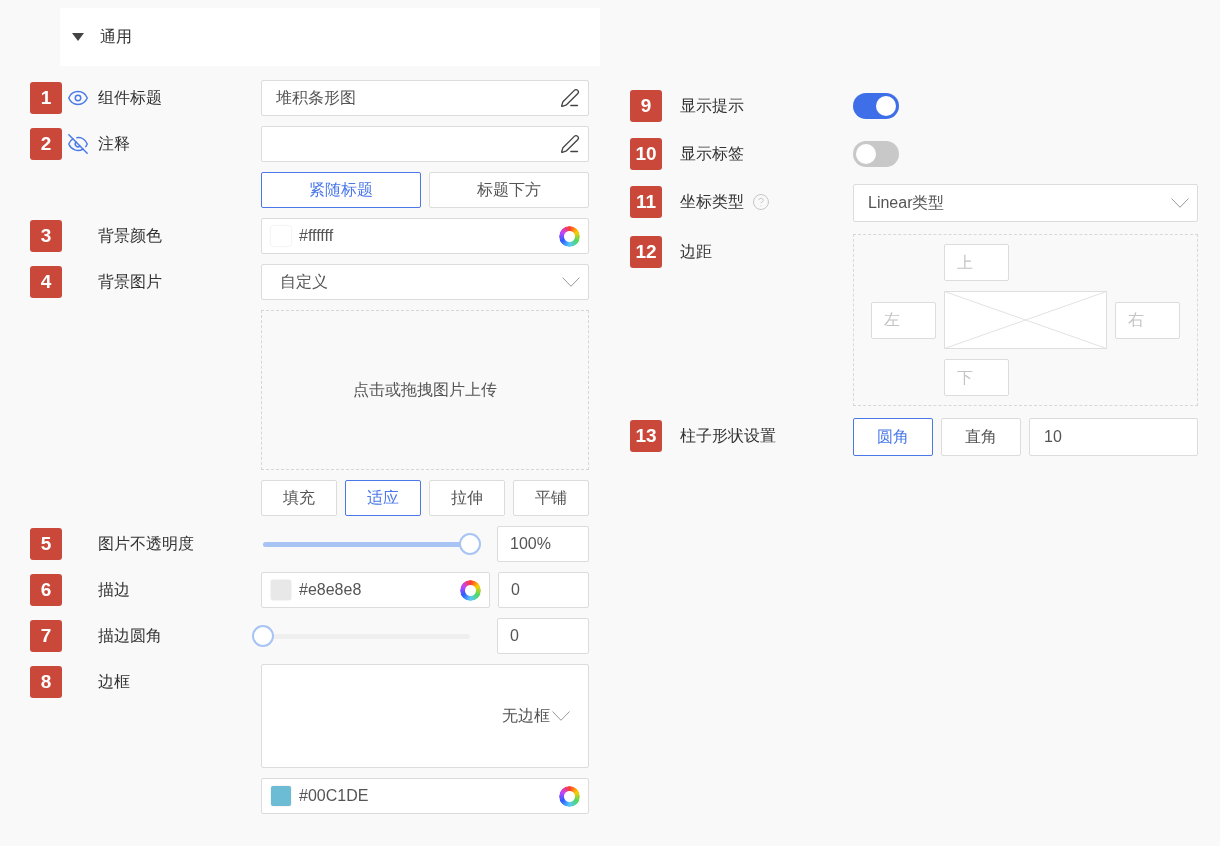 This screenshot has height=846, width=1220. I want to click on field-label: 显示标签, so click(712, 154).